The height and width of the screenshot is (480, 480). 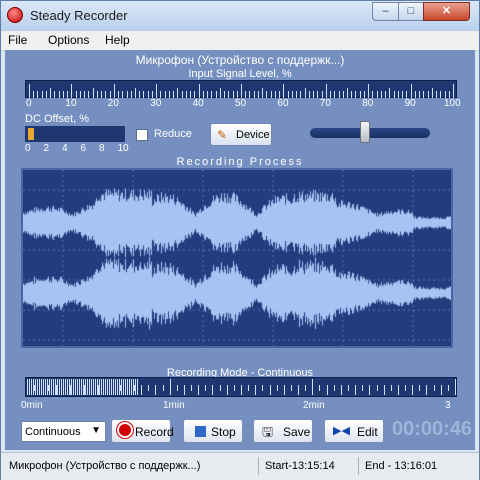 What do you see at coordinates (17, 40) in the screenshot?
I see `menu-file: File` at bounding box center [17, 40].